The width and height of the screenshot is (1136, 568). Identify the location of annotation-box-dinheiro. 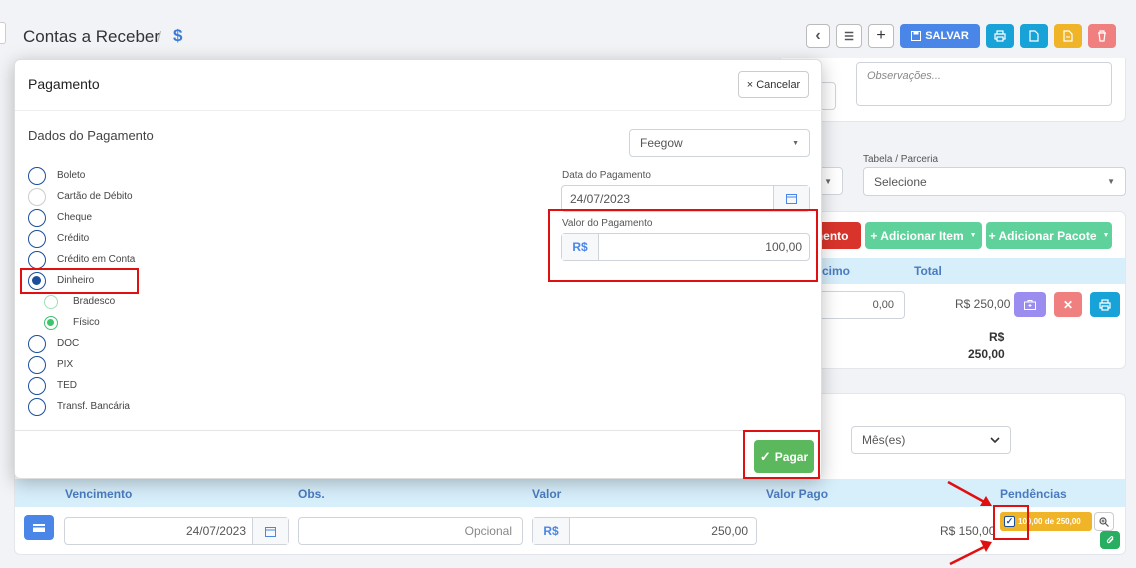
(79, 281).